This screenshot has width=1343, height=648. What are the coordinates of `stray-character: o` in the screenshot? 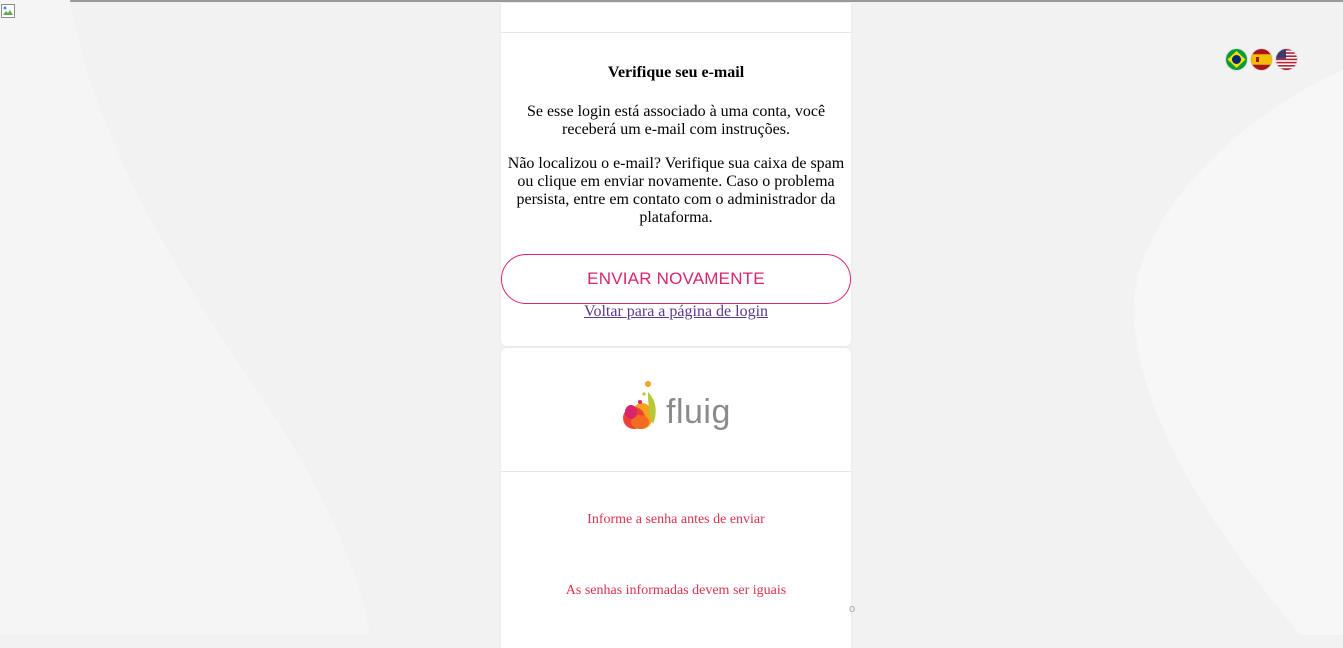 It's located at (852, 609).